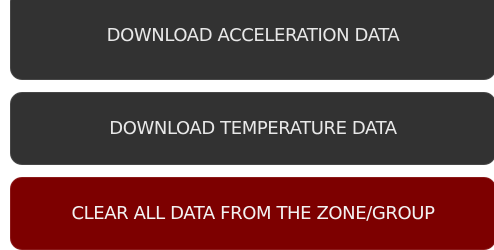 Image resolution: width=494 pixels, height=250 pixels. I want to click on download-temperature-data-label: DOWNLOAD TEMPERATURE DATA, so click(253, 128).